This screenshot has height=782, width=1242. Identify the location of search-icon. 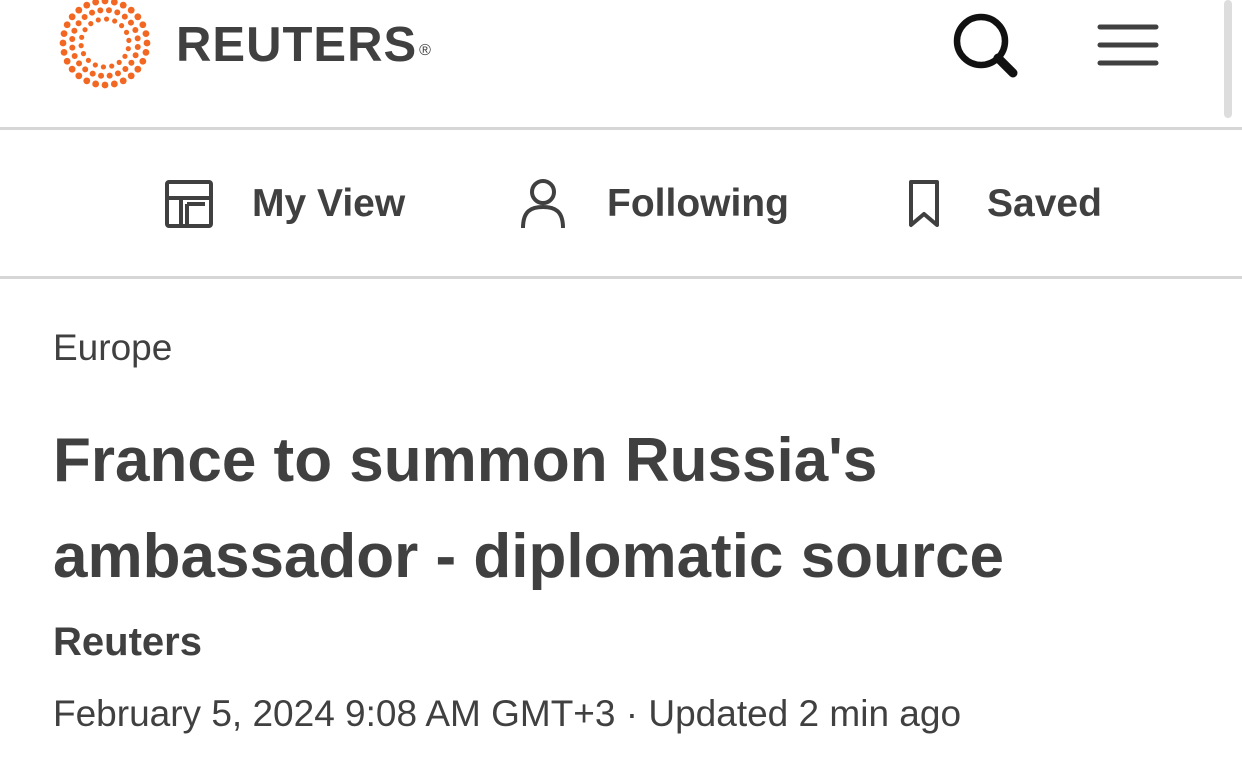
(986, 46).